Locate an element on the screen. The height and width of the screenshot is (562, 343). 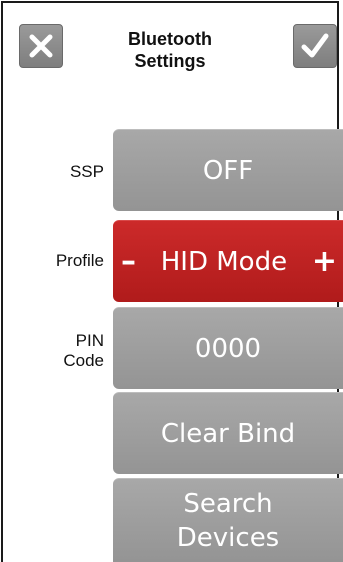
profile-value: HID Mode is located at coordinates (224, 261).